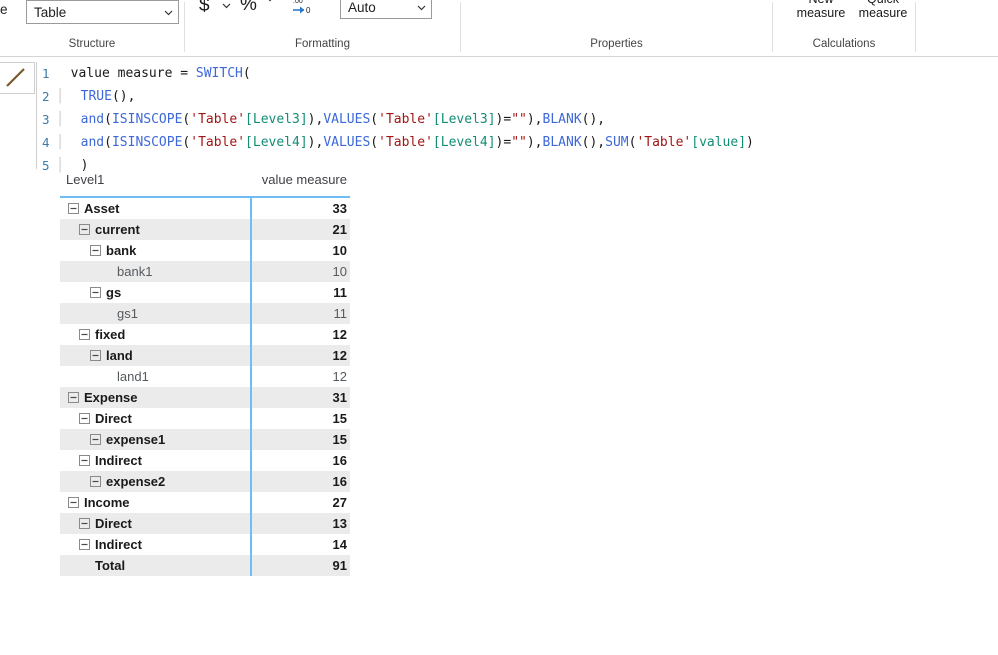 The height and width of the screenshot is (655, 998). Describe the element at coordinates (155, 179) in the screenshot. I see `column-header-level1: Level1` at that location.